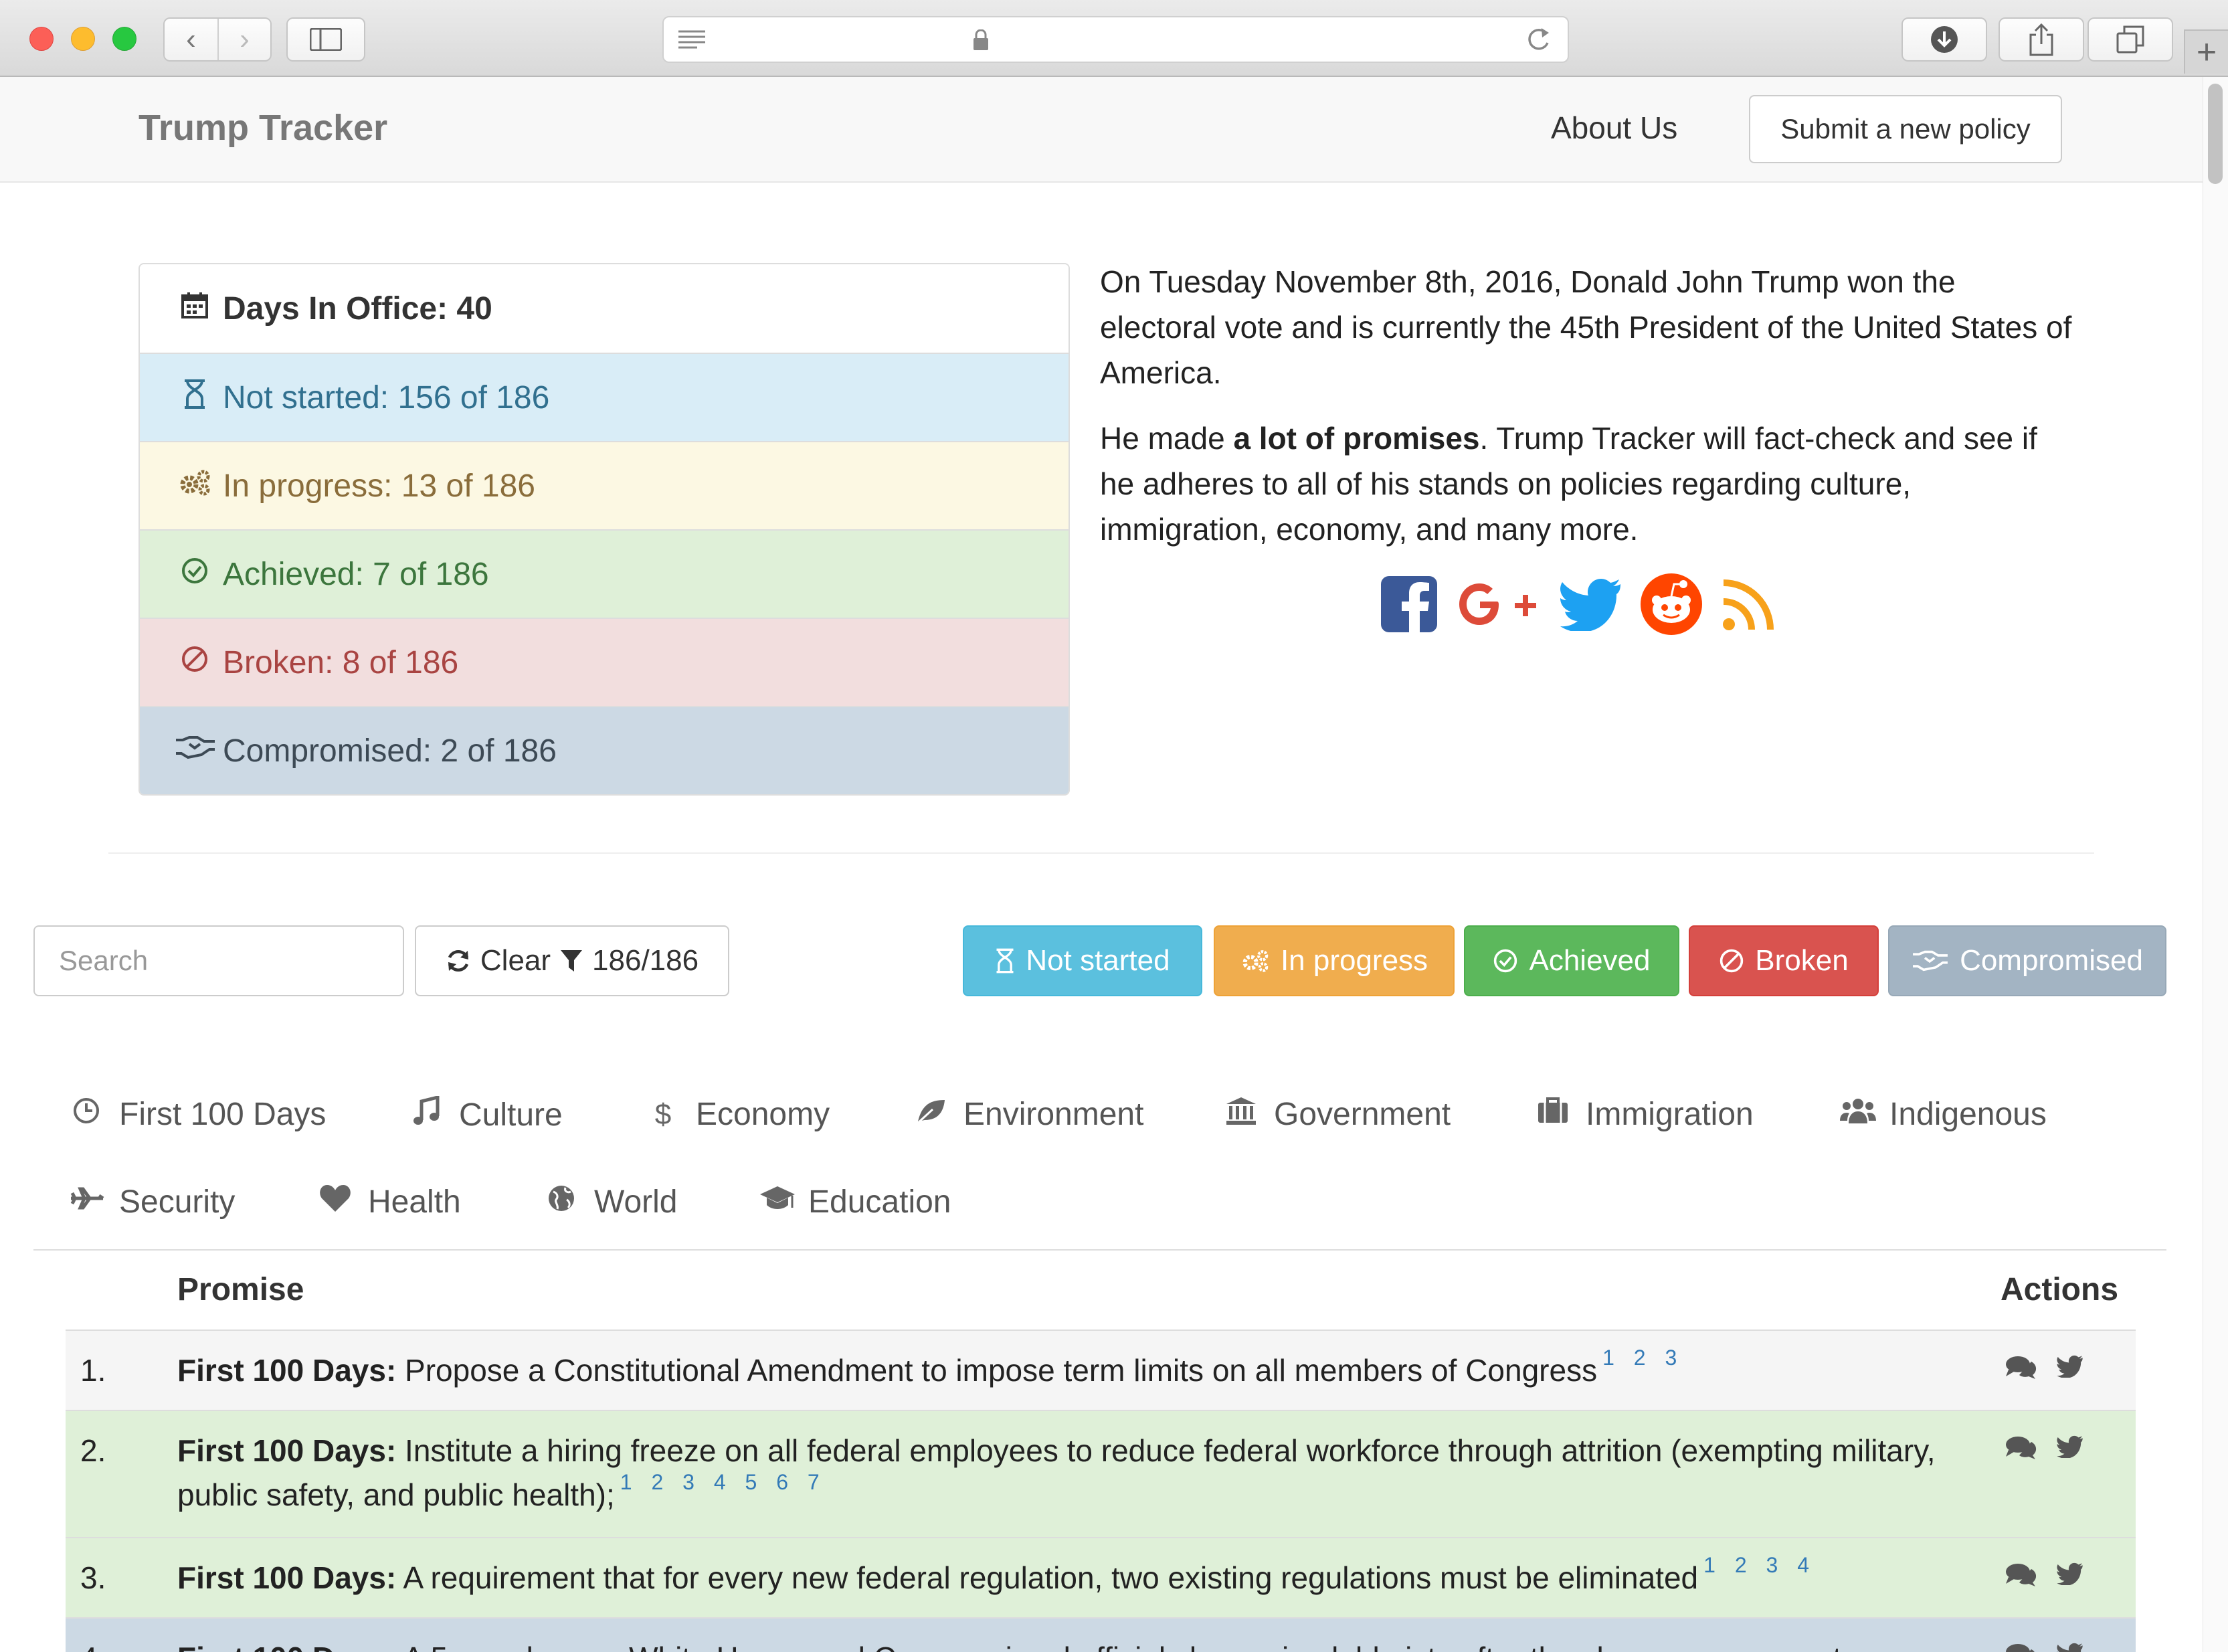  What do you see at coordinates (1671, 604) in the screenshot?
I see `reddit-icon` at bounding box center [1671, 604].